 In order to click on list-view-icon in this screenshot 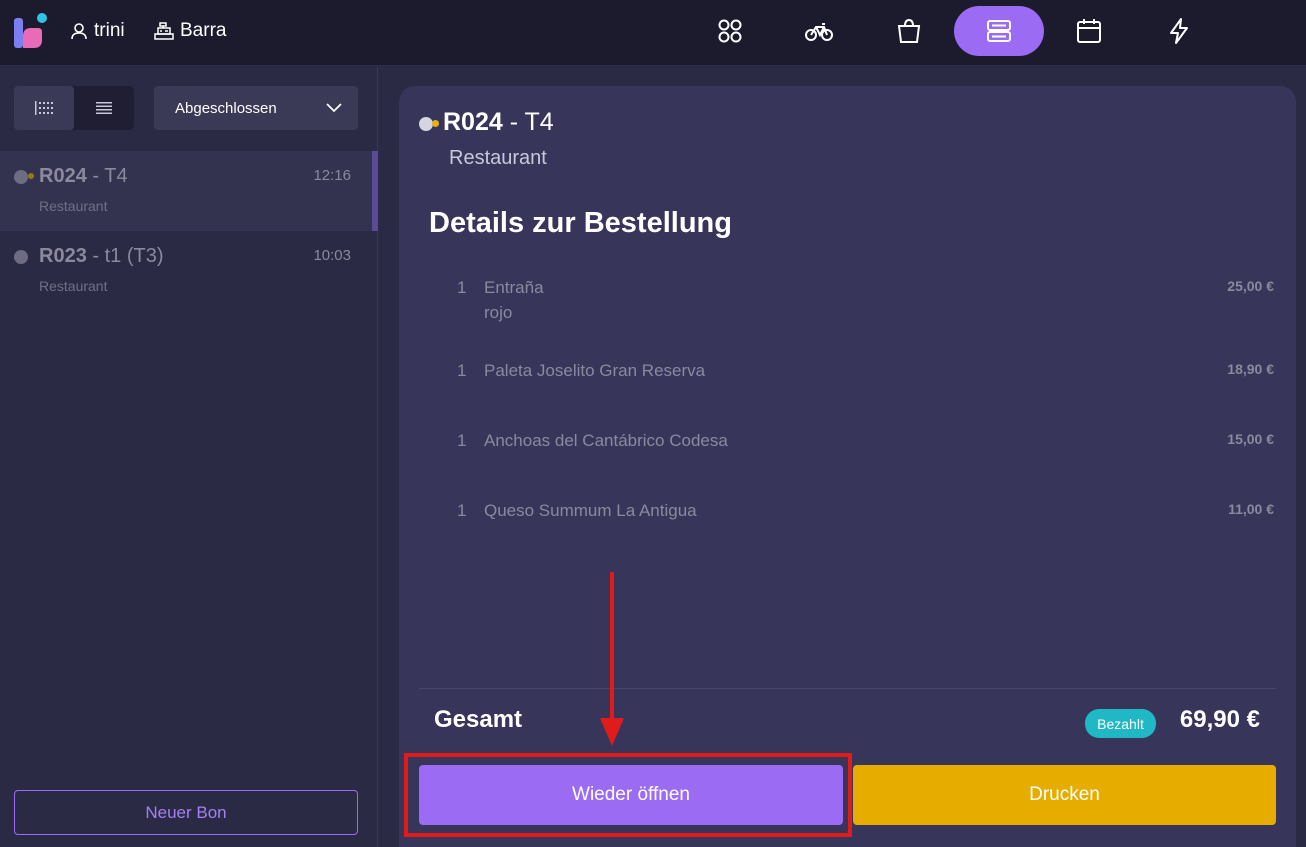, I will do `click(104, 108)`.